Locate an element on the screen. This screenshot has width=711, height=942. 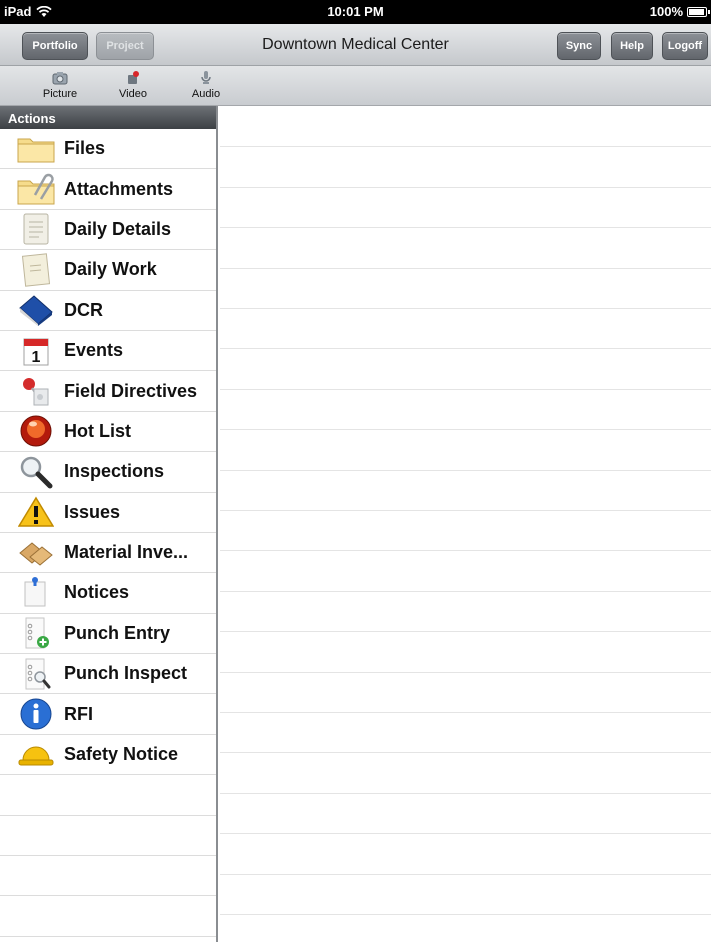
camera-icon is located at coordinates (60, 78).